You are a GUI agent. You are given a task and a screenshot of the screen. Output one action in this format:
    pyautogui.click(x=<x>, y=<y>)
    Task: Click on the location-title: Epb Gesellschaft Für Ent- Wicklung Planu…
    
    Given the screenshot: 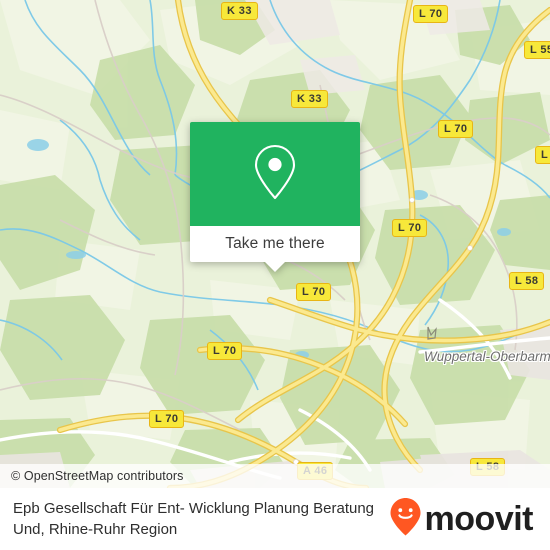 What is the action you would take?
    pyautogui.click(x=194, y=519)
    